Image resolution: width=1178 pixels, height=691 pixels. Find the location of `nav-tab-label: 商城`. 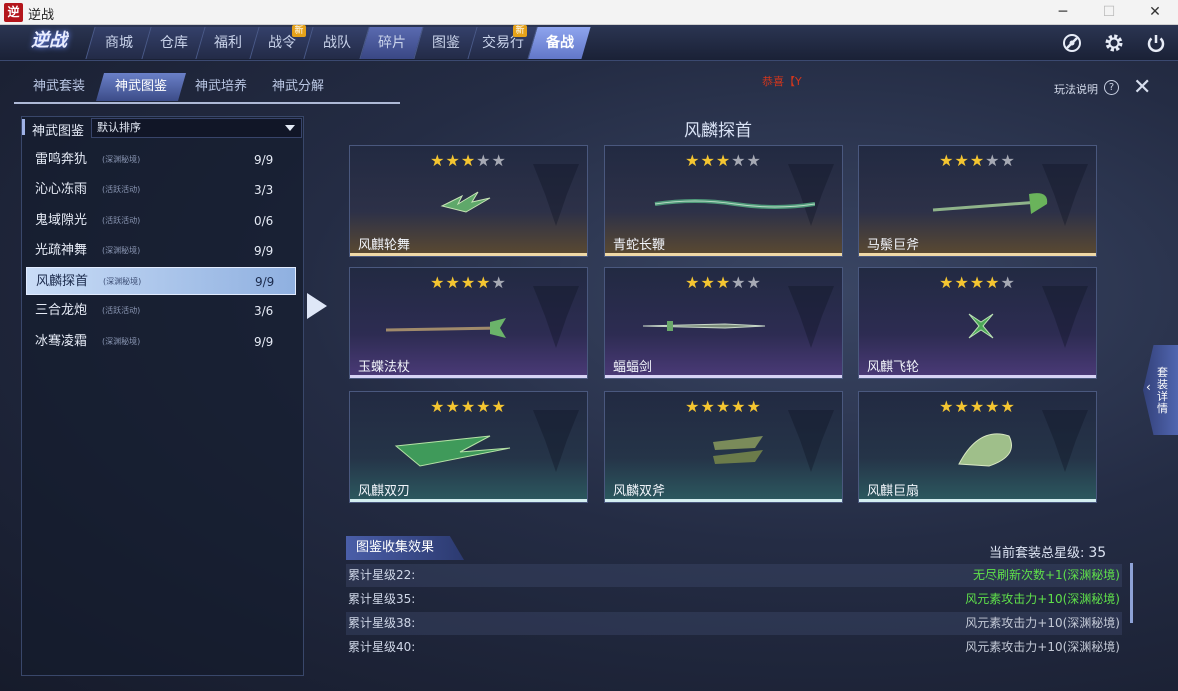

nav-tab-label: 商城 is located at coordinates (118, 43).